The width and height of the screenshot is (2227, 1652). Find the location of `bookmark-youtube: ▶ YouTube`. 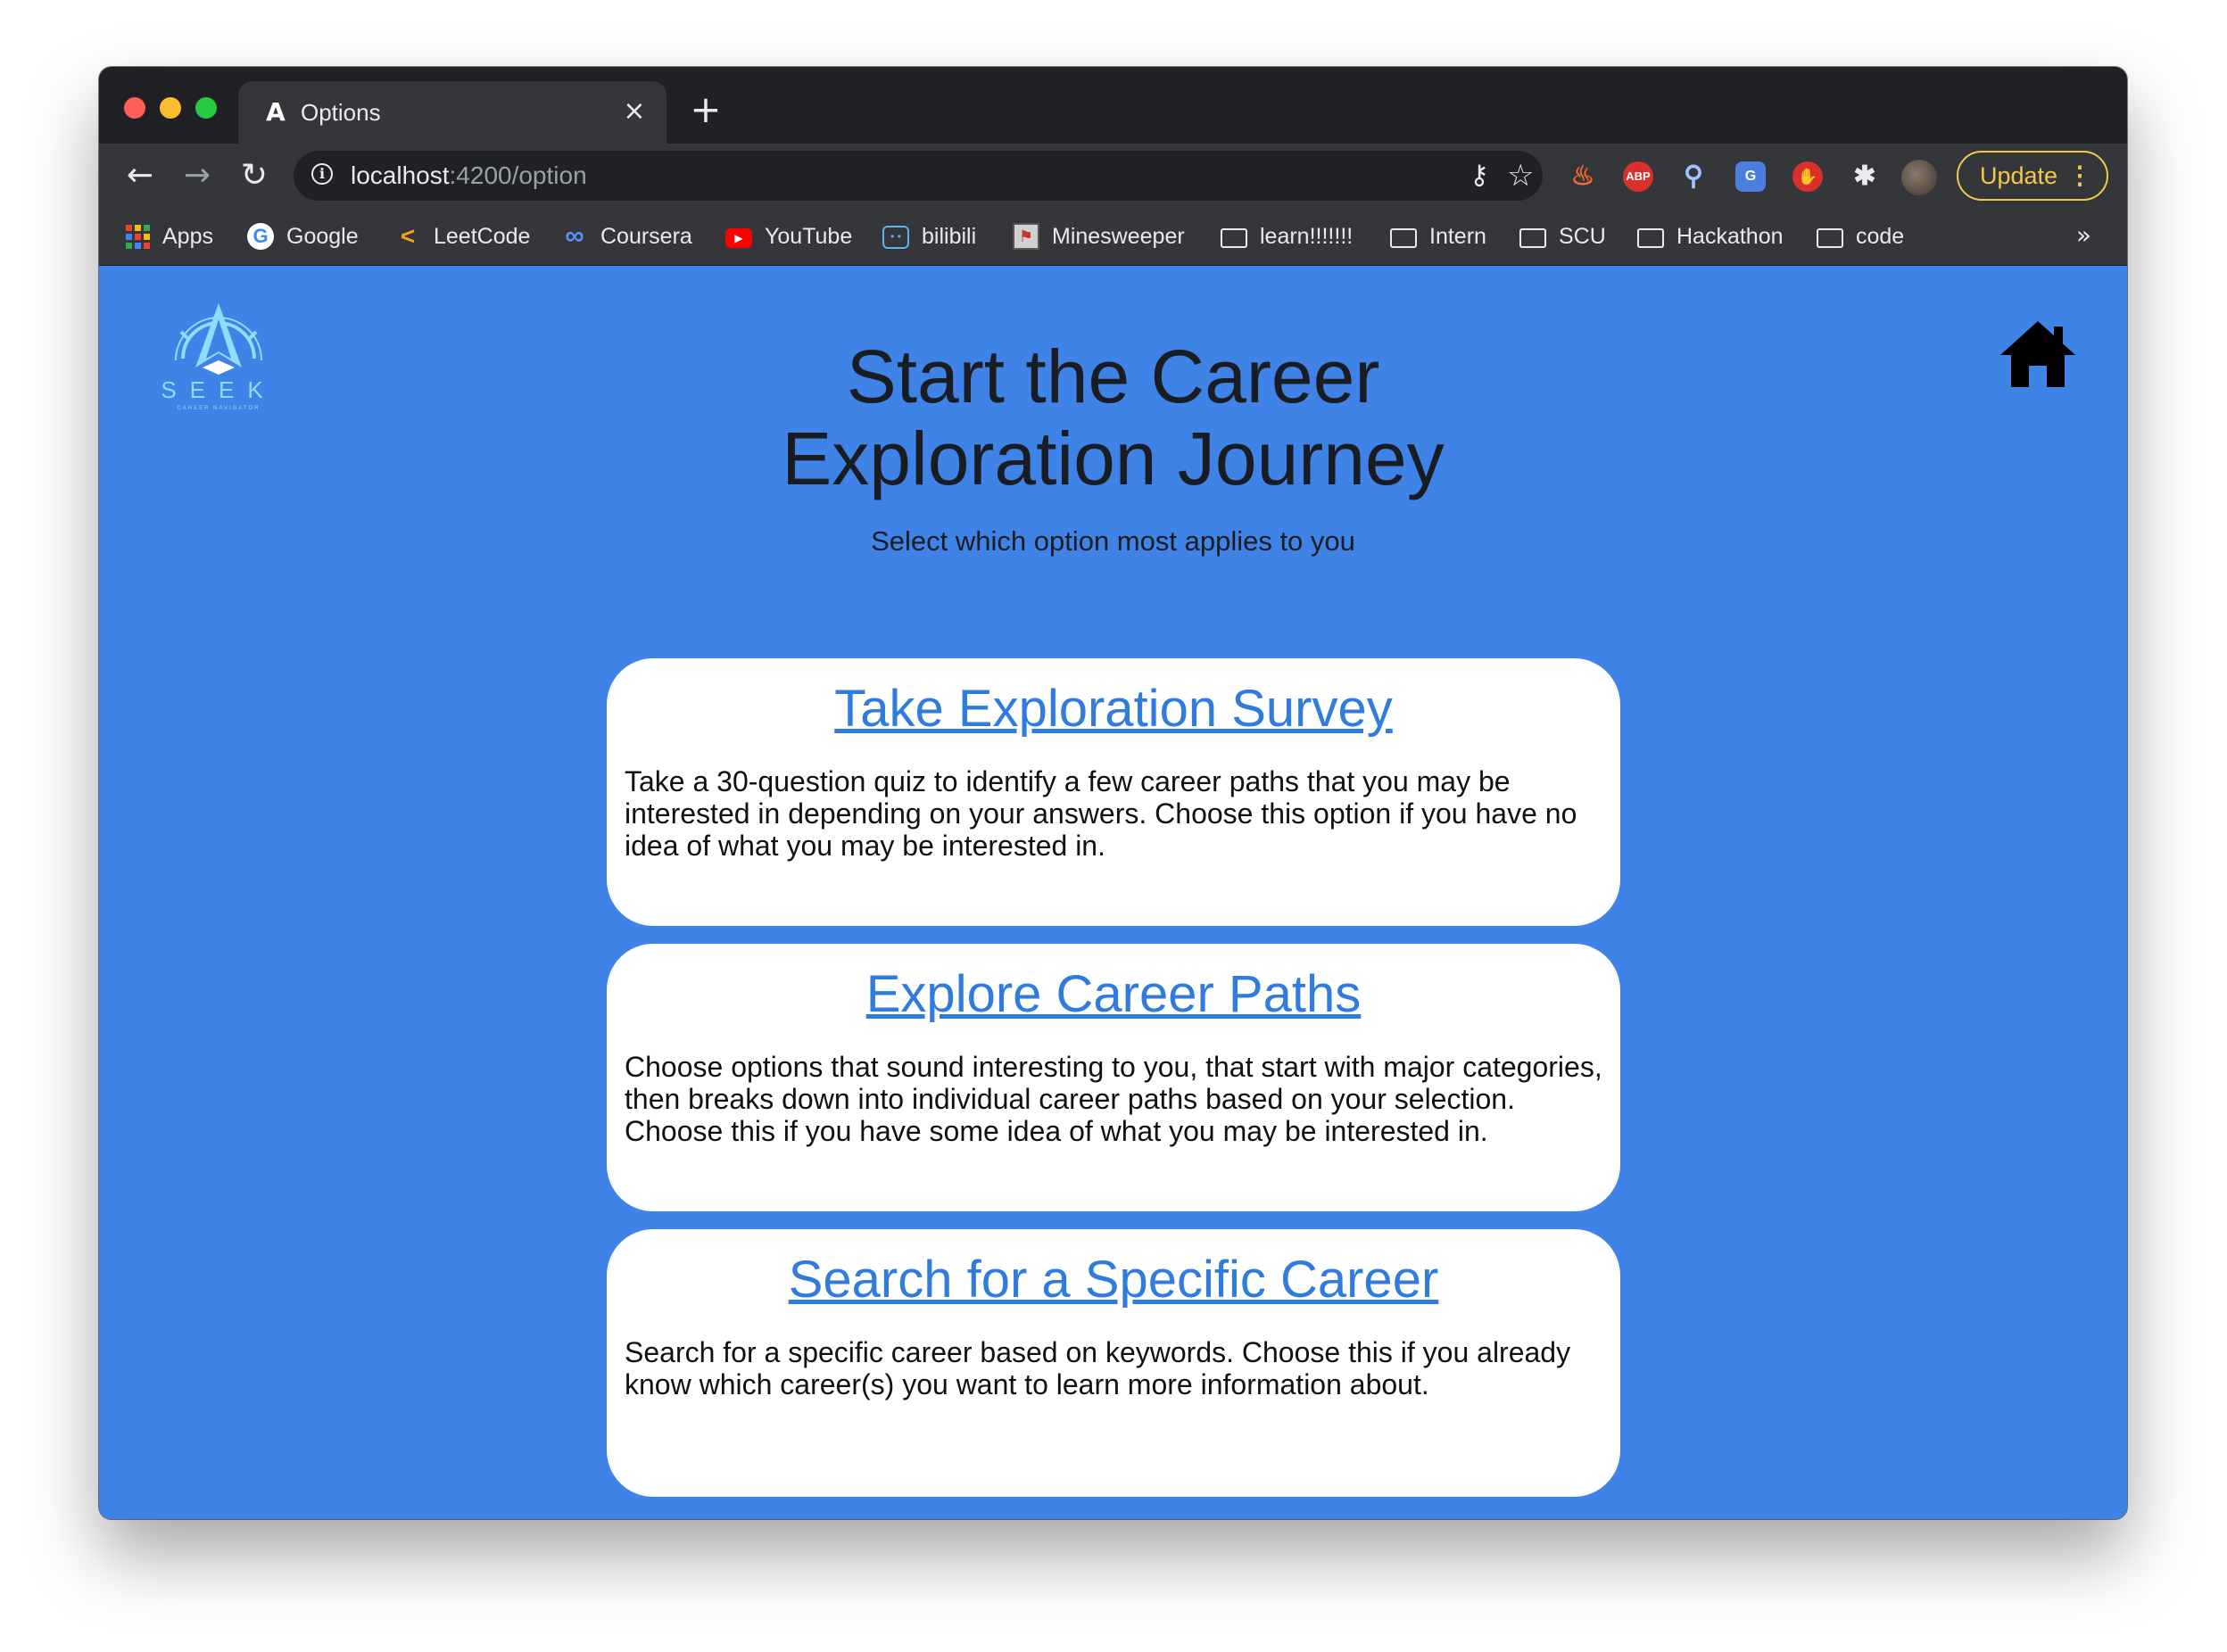

bookmark-youtube: ▶ YouTube is located at coordinates (788, 236).